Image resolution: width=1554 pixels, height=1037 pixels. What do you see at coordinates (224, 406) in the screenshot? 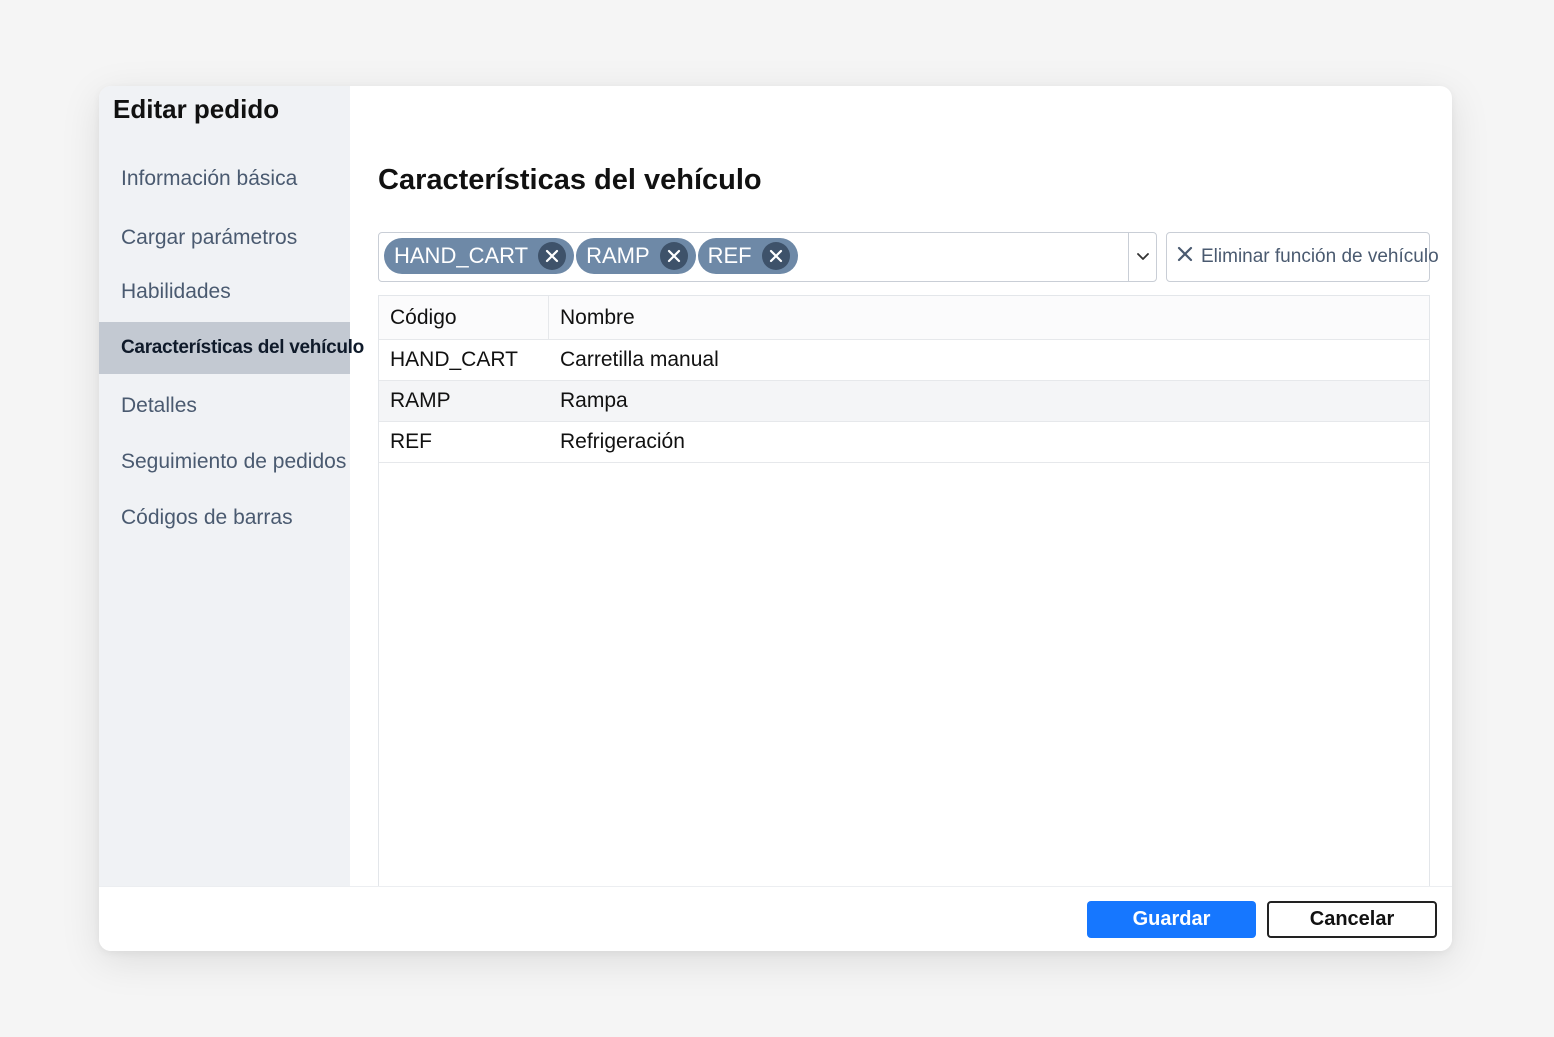
I see `sidebar-item-detalles: Detalles` at bounding box center [224, 406].